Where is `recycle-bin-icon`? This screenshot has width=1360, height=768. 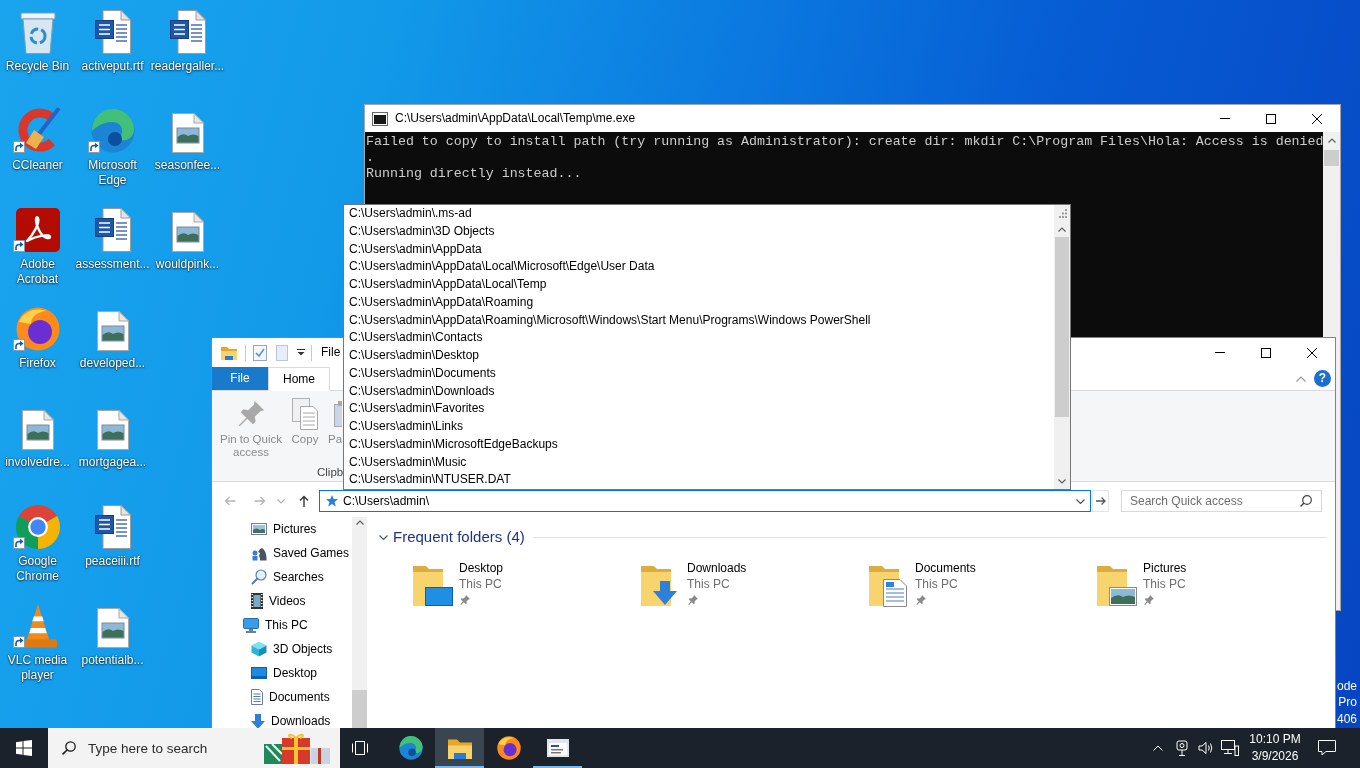 recycle-bin-icon is located at coordinates (37, 32).